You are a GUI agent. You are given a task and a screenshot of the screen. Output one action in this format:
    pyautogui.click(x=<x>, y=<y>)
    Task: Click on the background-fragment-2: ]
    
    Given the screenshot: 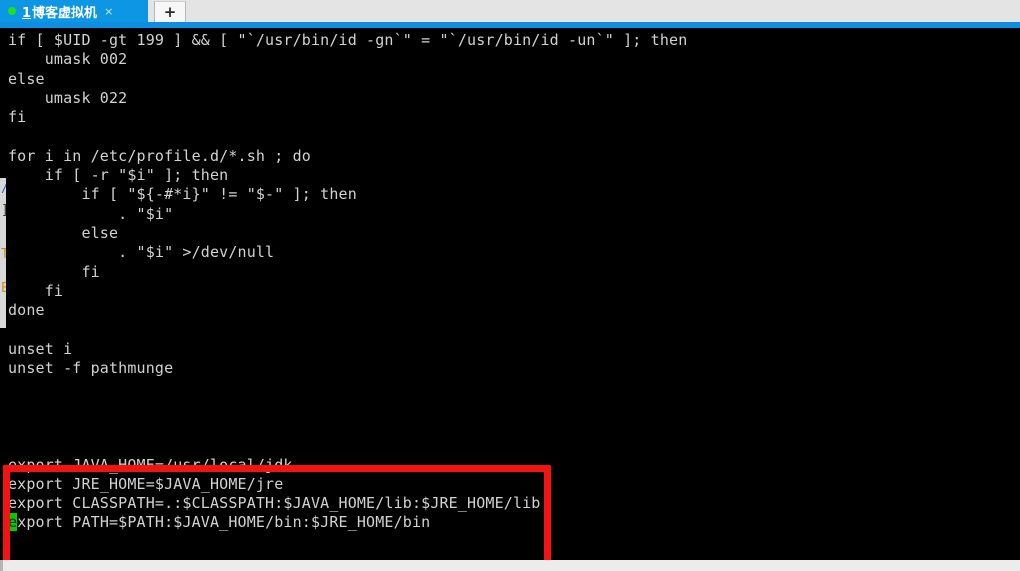 What is the action you would take?
    pyautogui.click(x=3, y=210)
    